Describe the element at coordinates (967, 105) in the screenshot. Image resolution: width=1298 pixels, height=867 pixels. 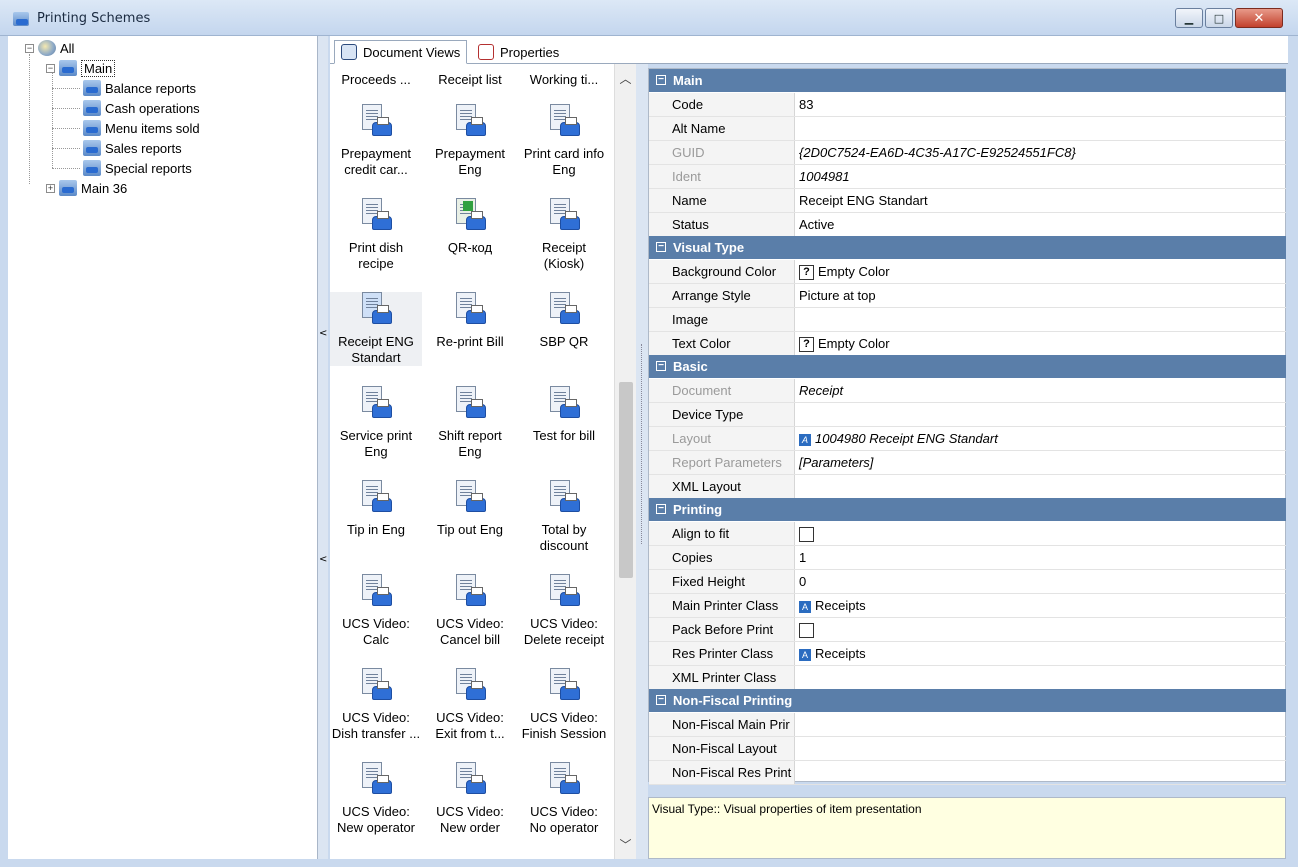
I see `prop-row-code: Code 83` at that location.